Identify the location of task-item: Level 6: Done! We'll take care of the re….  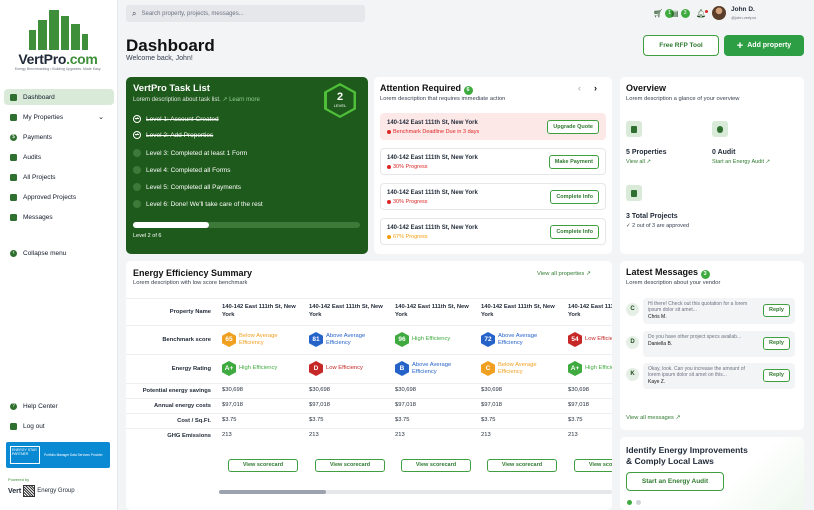
(198, 204).